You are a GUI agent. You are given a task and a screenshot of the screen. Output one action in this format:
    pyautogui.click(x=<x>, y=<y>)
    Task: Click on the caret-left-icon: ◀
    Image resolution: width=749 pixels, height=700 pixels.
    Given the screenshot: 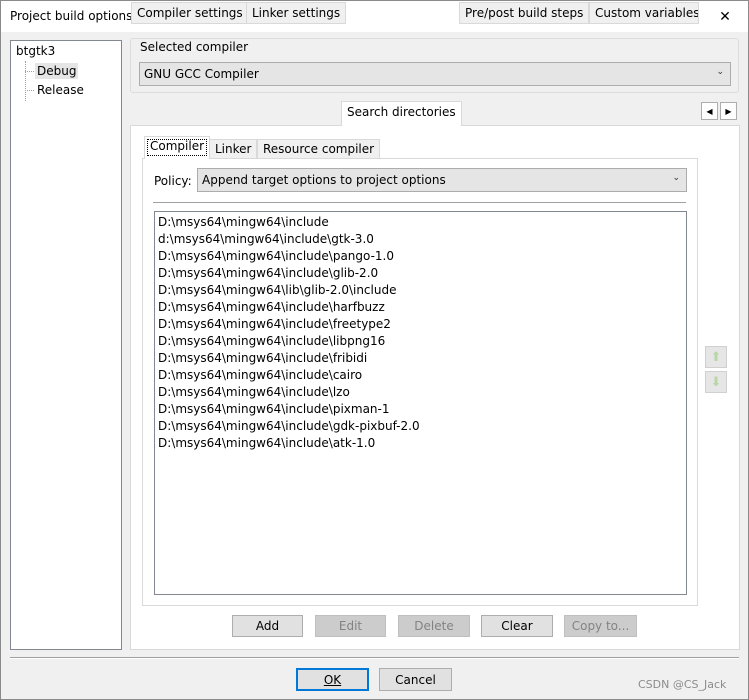 What is the action you would take?
    pyautogui.click(x=709, y=111)
    